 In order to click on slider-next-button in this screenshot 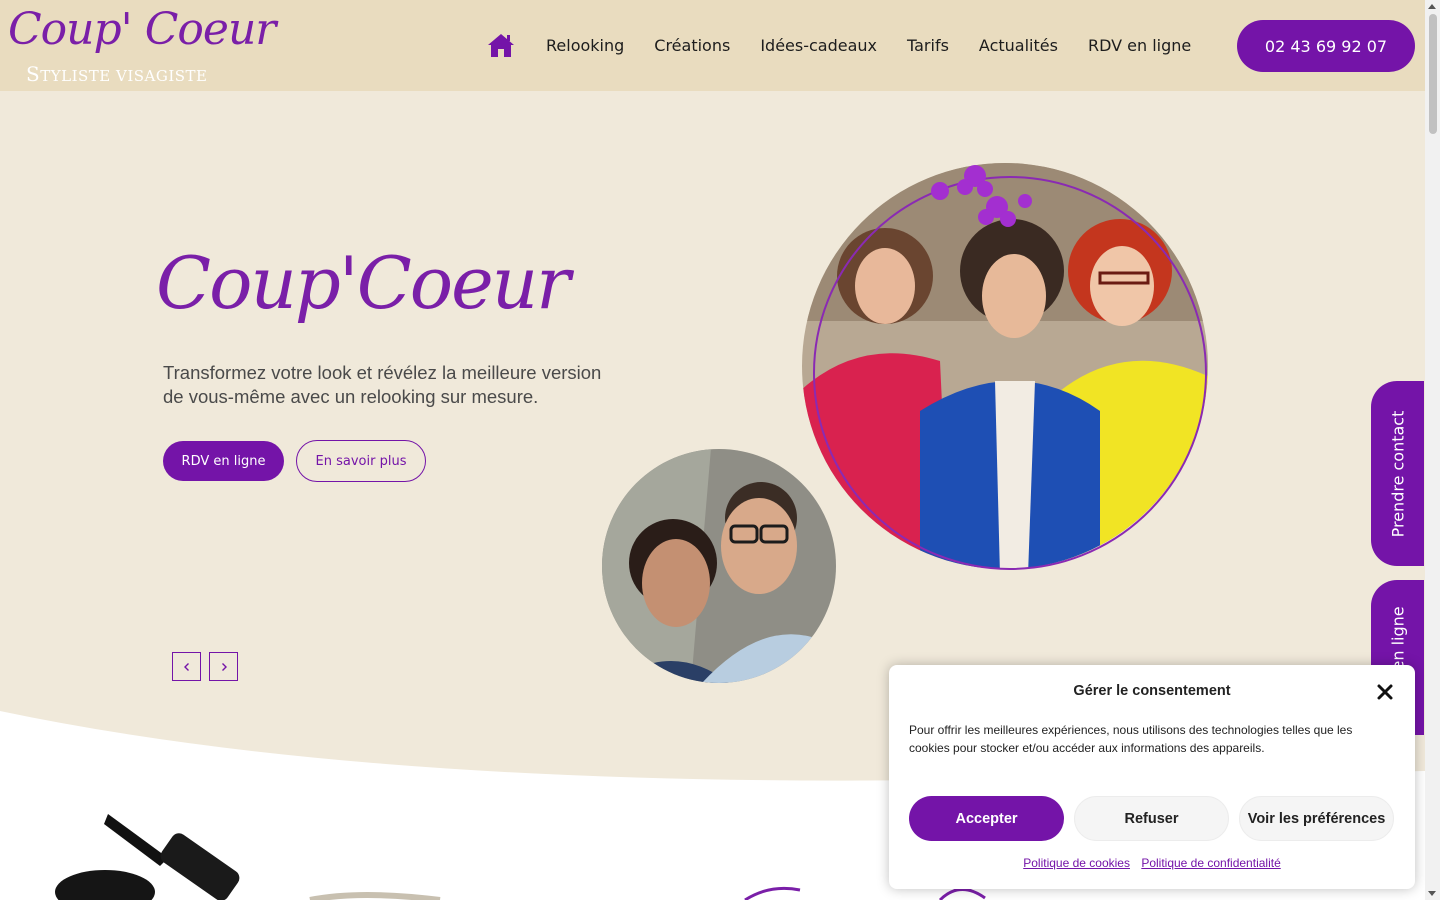, I will do `click(223, 666)`.